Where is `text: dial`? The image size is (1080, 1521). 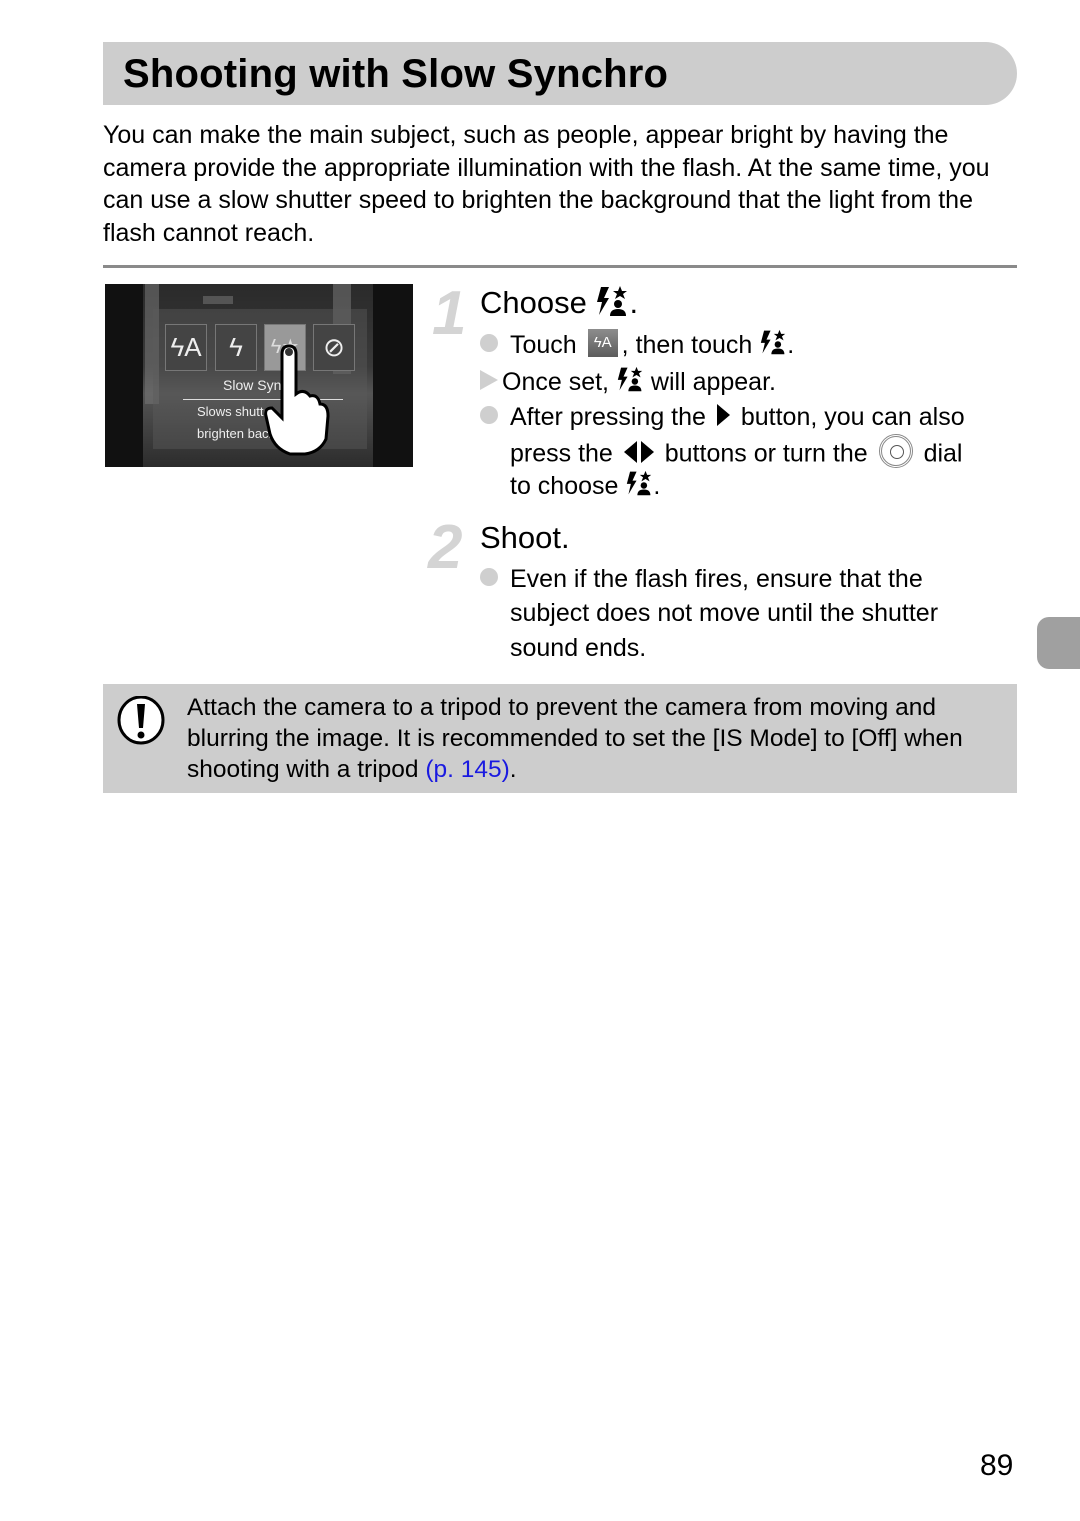
text: dial is located at coordinates (943, 453).